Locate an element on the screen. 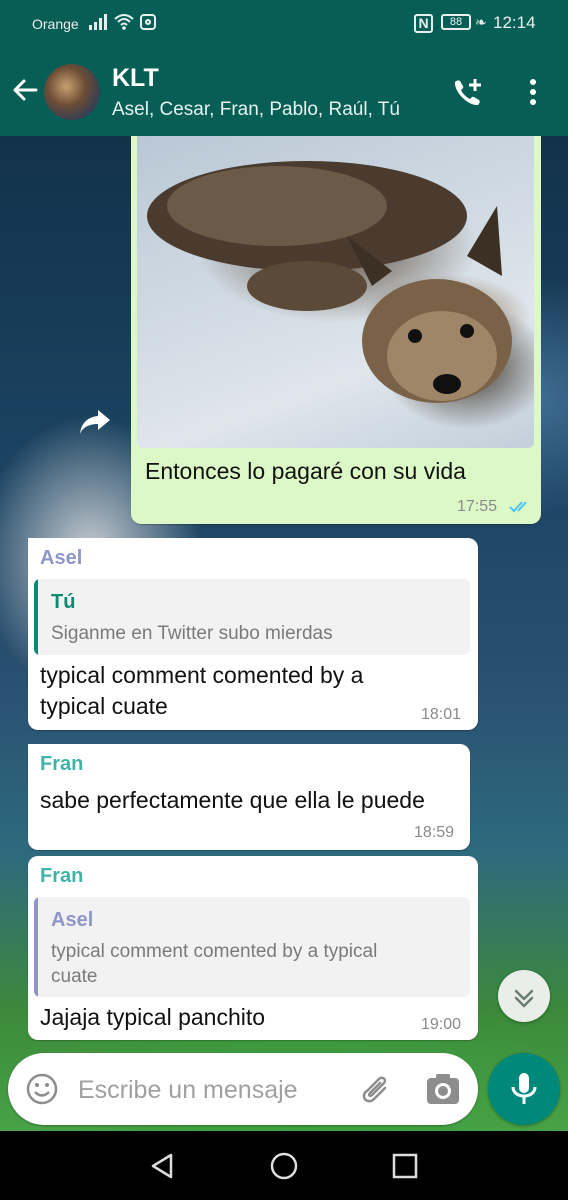 The height and width of the screenshot is (1200, 568). message-time: 17:55 is located at coordinates (477, 506).